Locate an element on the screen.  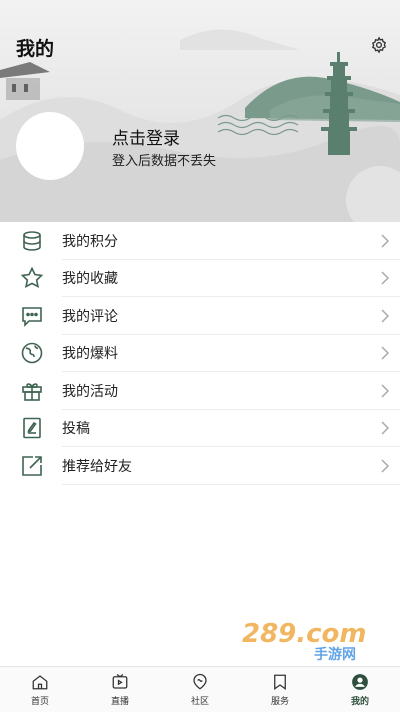
watermark-logo: 289.com 手游网 is located at coordinates (304, 640).